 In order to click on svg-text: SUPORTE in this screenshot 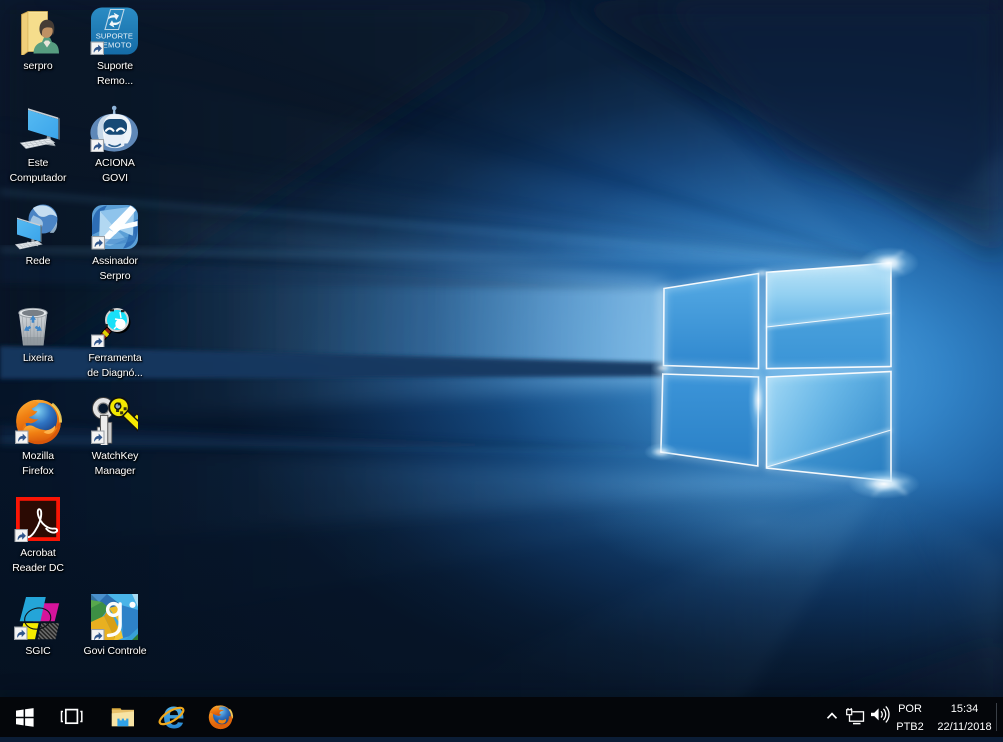, I will do `click(114, 36)`.